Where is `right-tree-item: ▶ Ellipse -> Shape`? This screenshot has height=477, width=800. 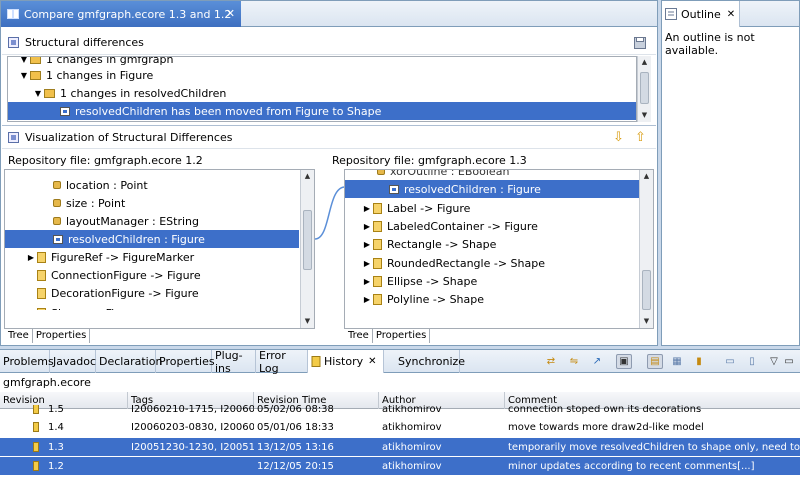
right-tree-item: ▶ Ellipse -> Shape is located at coordinates (499, 281).